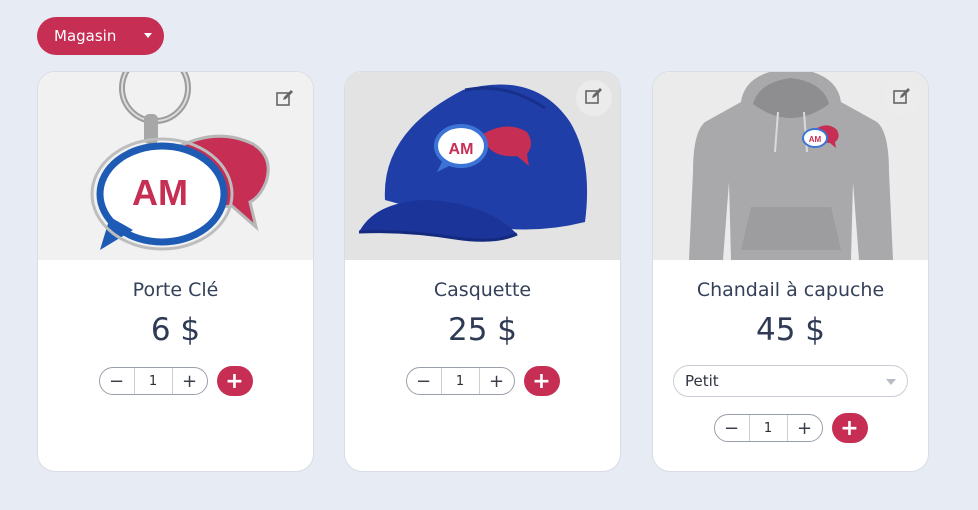 Image resolution: width=978 pixels, height=510 pixels. Describe the element at coordinates (790, 330) in the screenshot. I see `product-price: 45 $` at that location.